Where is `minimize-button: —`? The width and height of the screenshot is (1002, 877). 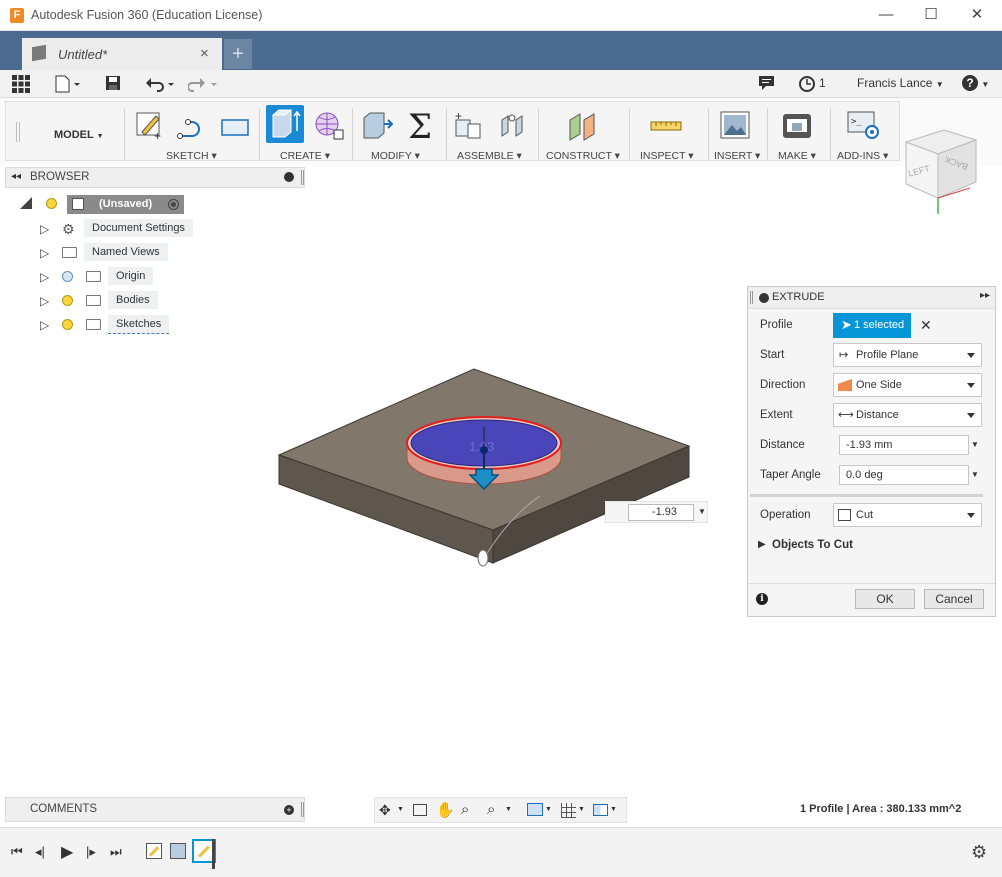 minimize-button: — is located at coordinates (886, 15).